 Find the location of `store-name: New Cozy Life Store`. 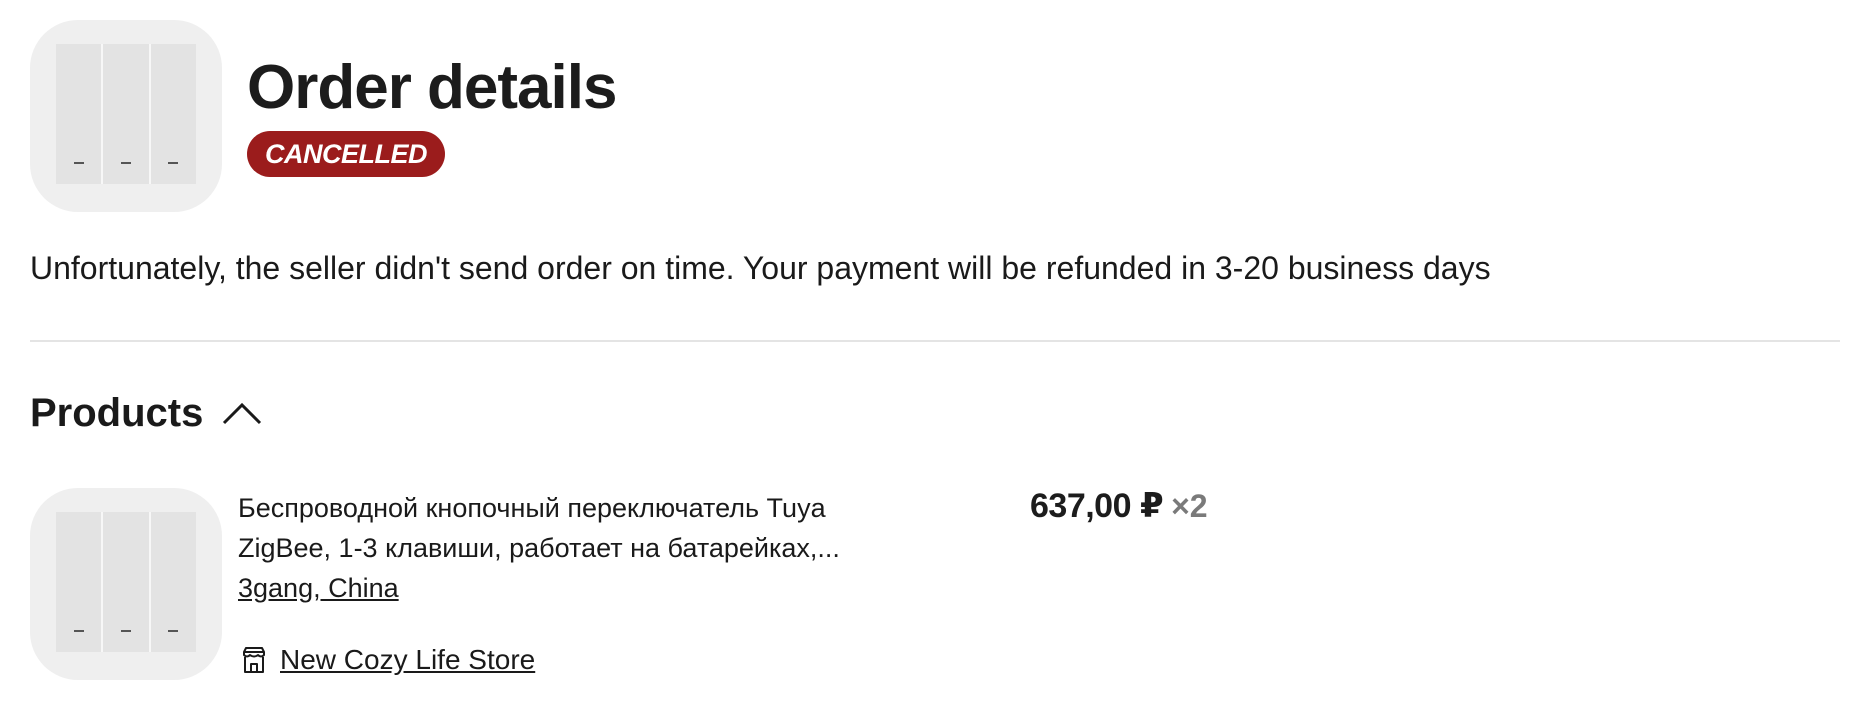

store-name: New Cozy Life Store is located at coordinates (407, 660).